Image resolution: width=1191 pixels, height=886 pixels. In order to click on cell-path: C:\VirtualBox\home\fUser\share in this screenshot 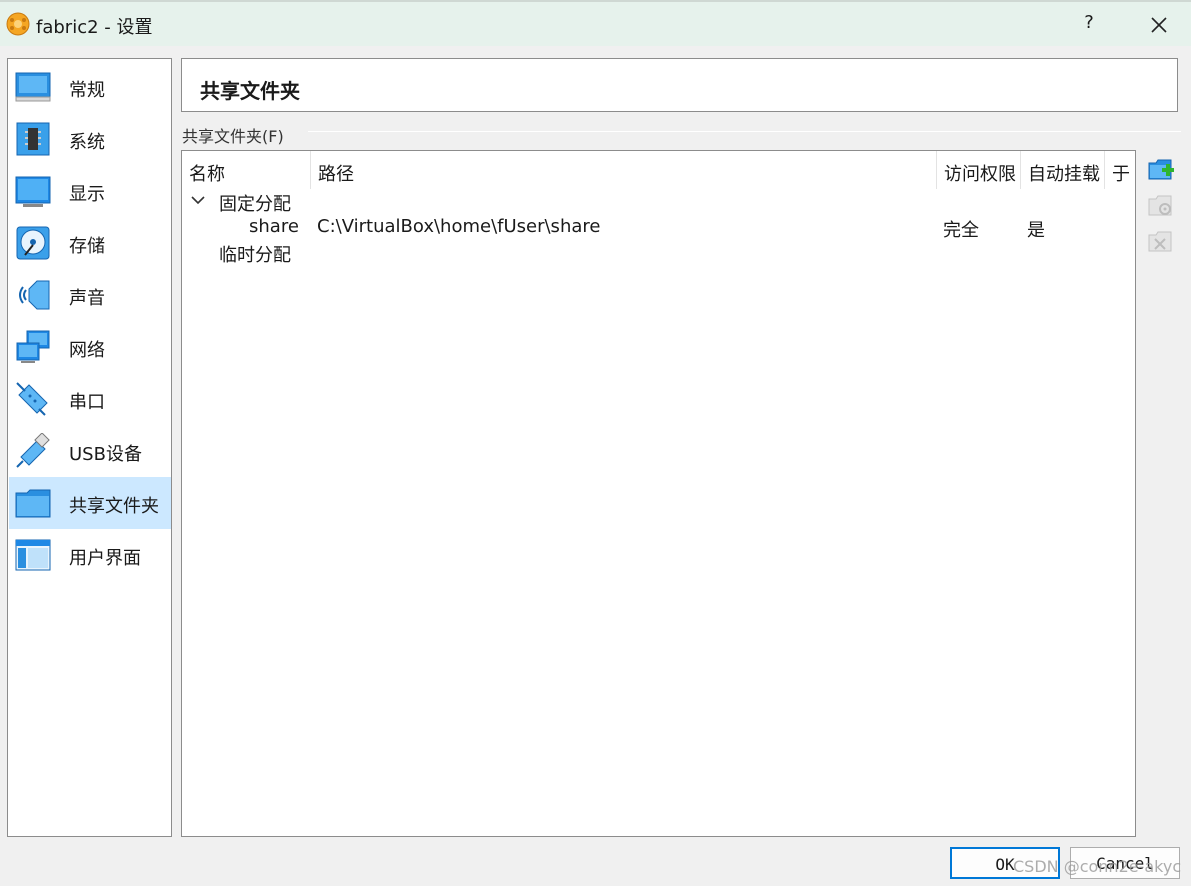, I will do `click(459, 226)`.